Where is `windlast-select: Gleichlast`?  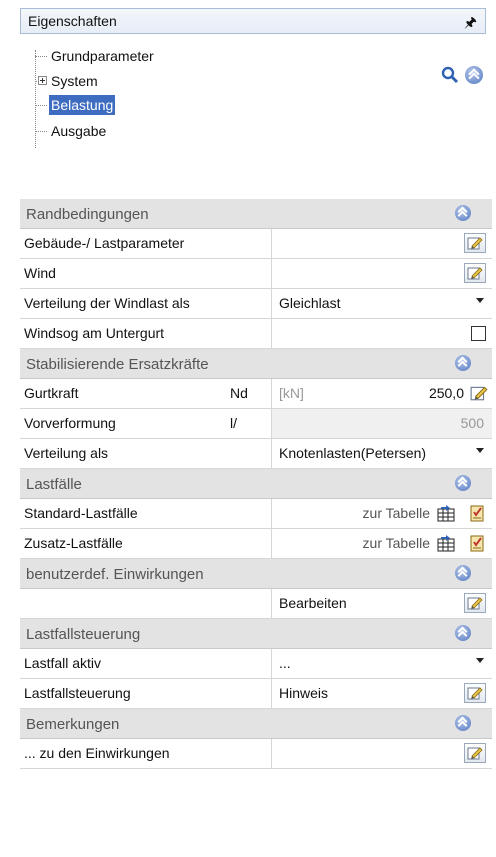
windlast-select: Gleichlast is located at coordinates (309, 303).